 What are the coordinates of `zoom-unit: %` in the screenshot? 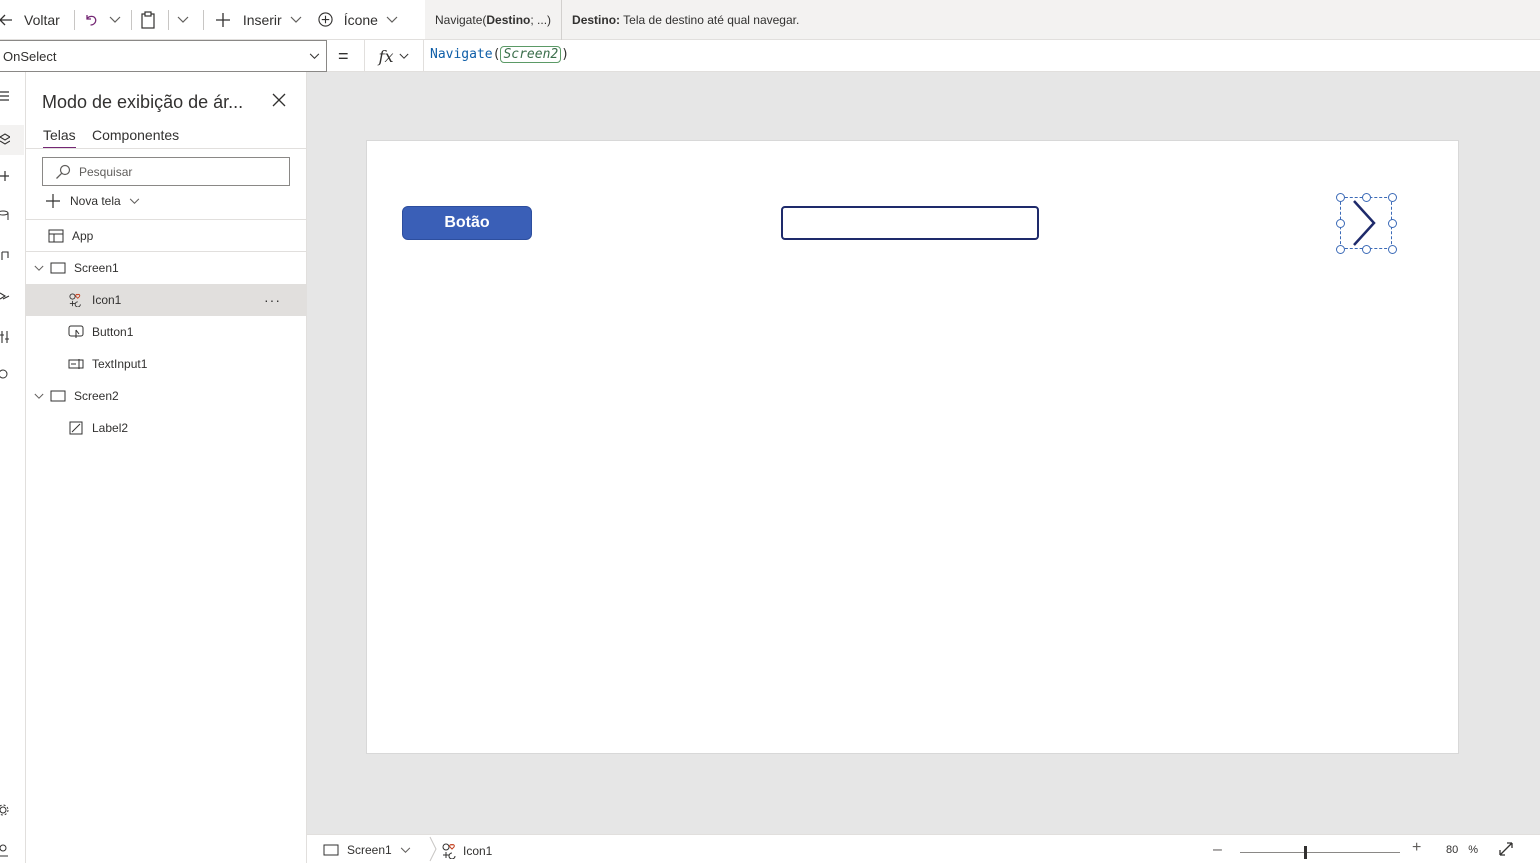 It's located at (1473, 850).